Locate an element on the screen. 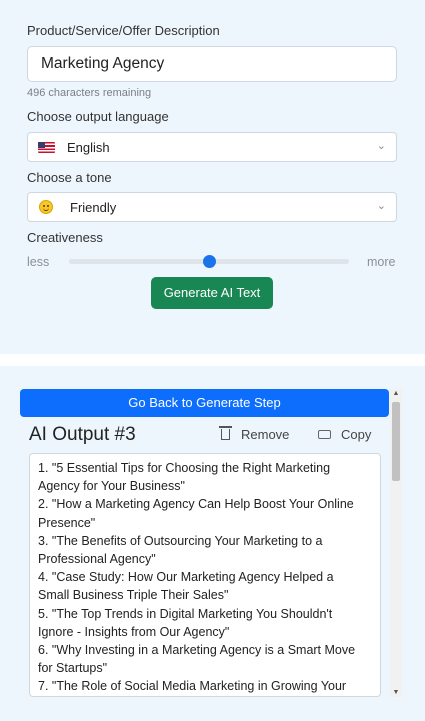 This screenshot has height=721, width=425. language-select: English ⌄ is located at coordinates (212, 147).